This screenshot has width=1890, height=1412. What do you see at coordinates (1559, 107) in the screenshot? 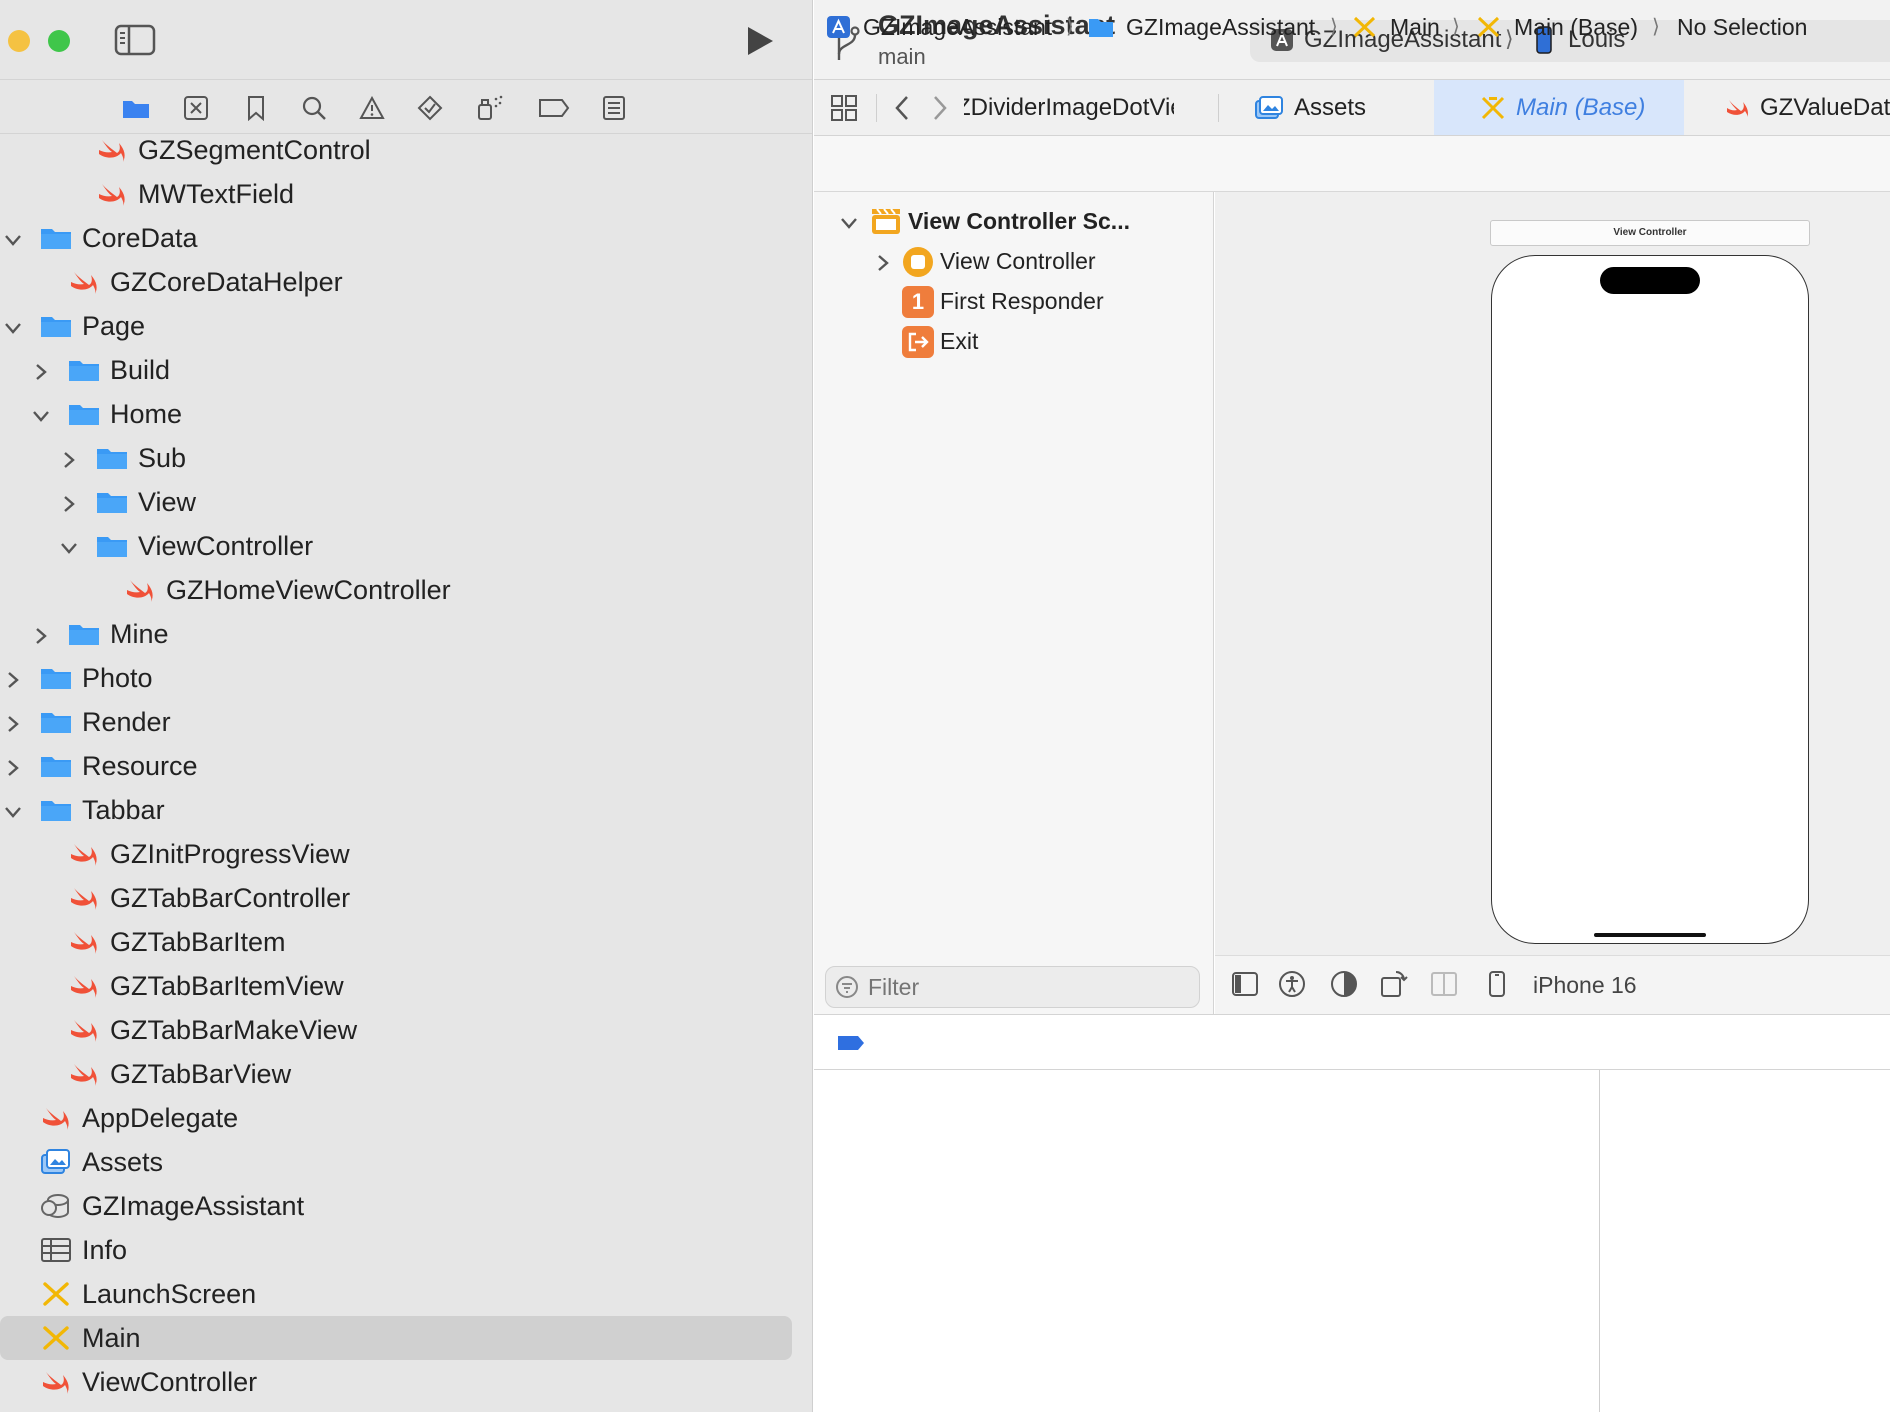
I see `tab-main-base: Main (Base)` at bounding box center [1559, 107].